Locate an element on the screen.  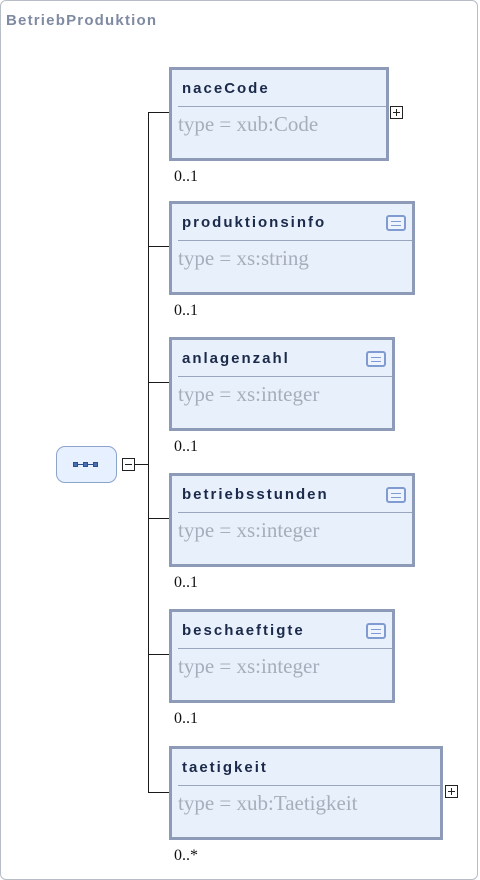
element-anlagenzahl: anlagenzahl type = xs:integer is located at coordinates (282, 384).